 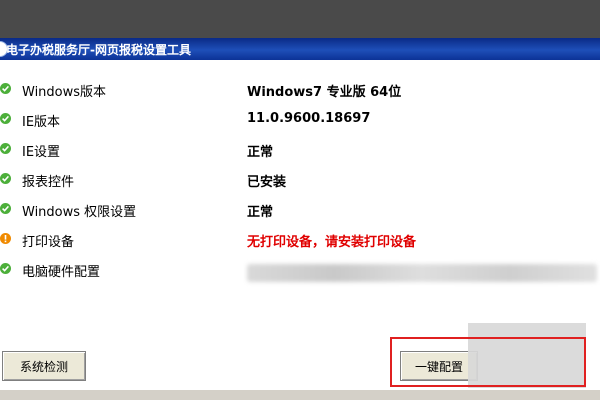 What do you see at coordinates (300, 151) in the screenshot?
I see `row-ie-settings: IE设置 正常` at bounding box center [300, 151].